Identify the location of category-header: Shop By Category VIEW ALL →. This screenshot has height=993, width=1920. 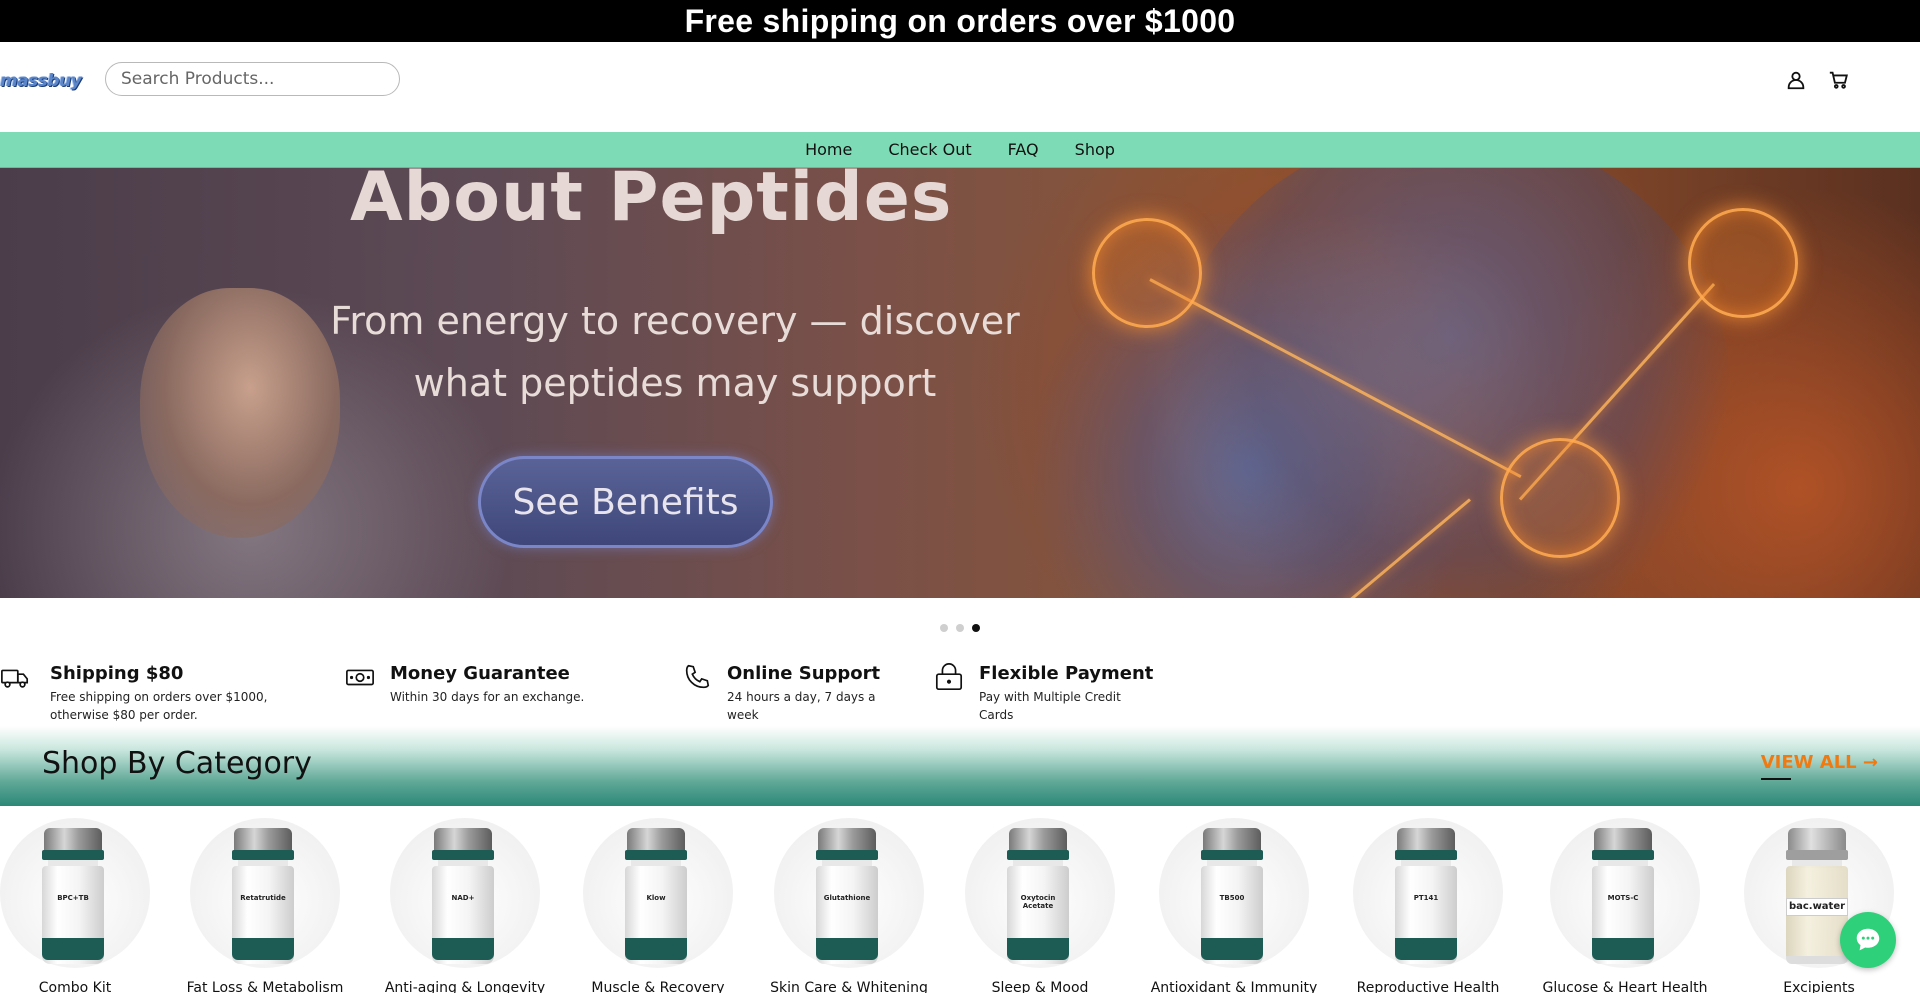
(960, 766).